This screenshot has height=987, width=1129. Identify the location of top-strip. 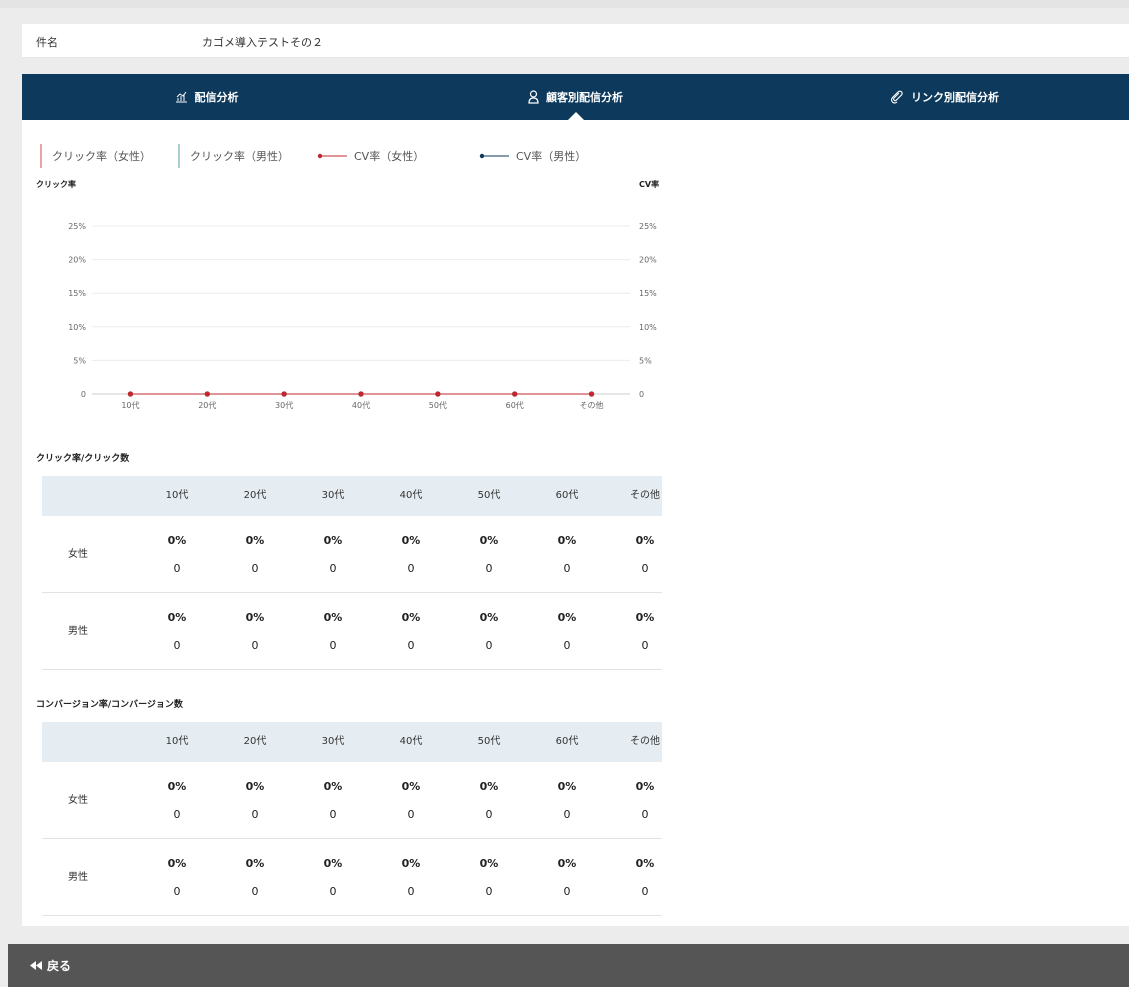
(564, 4).